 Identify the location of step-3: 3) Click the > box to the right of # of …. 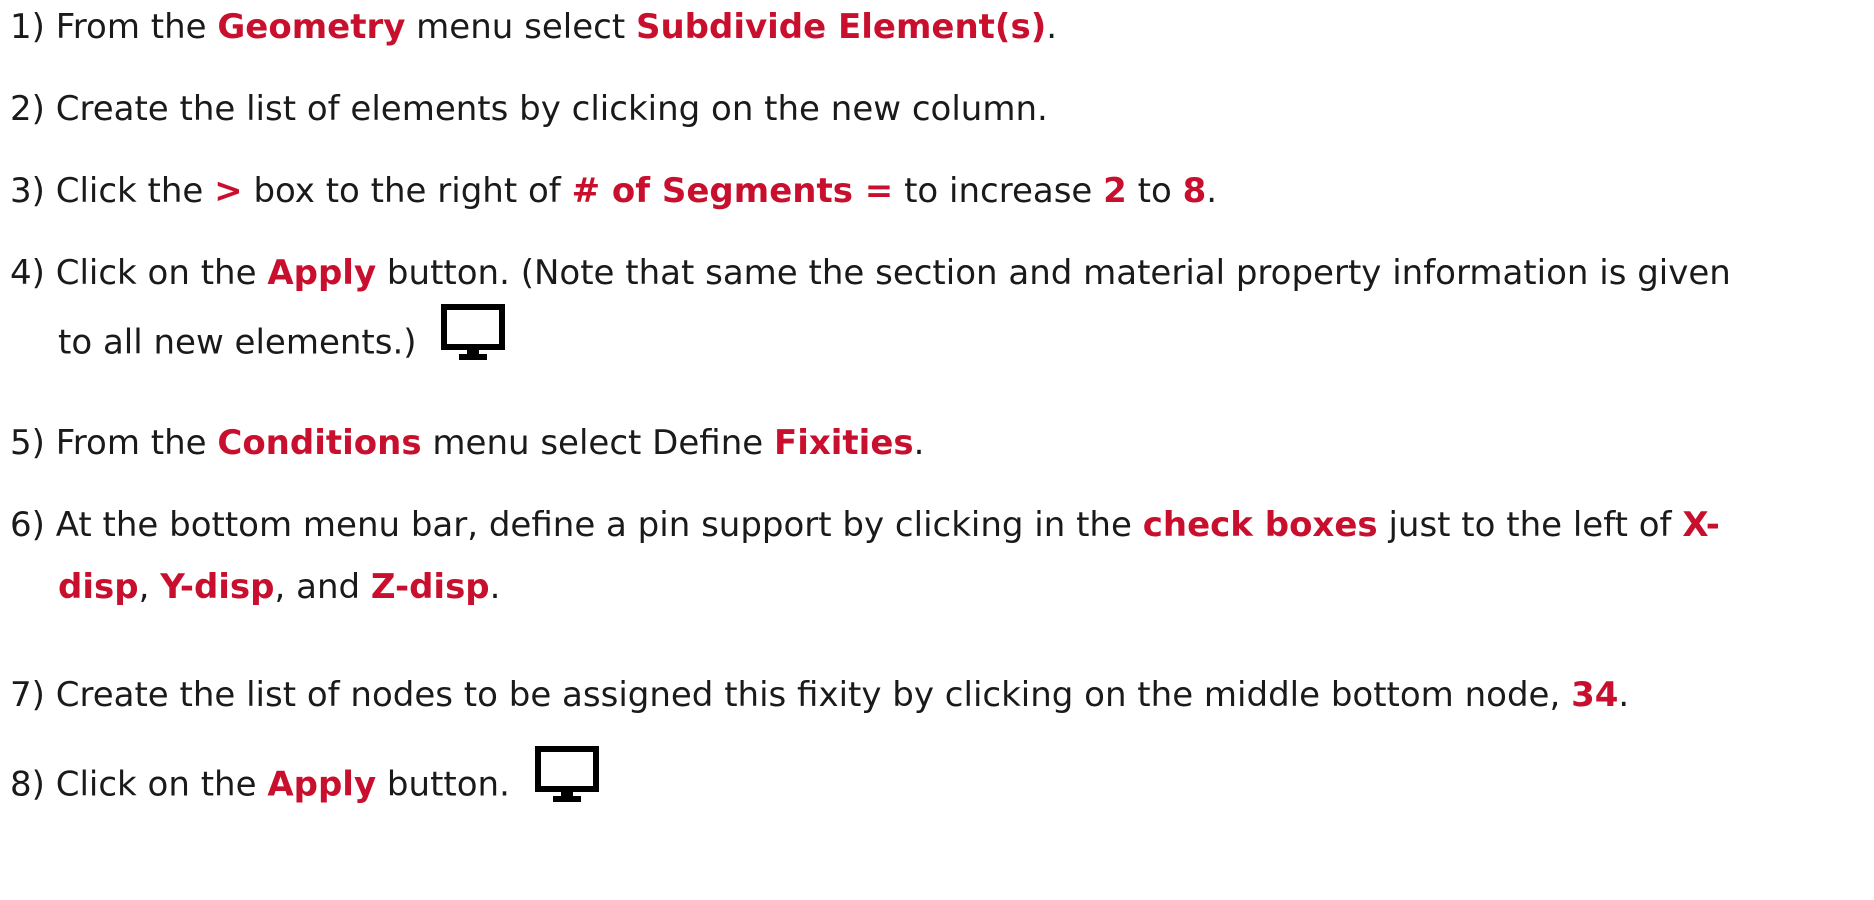
(940, 191).